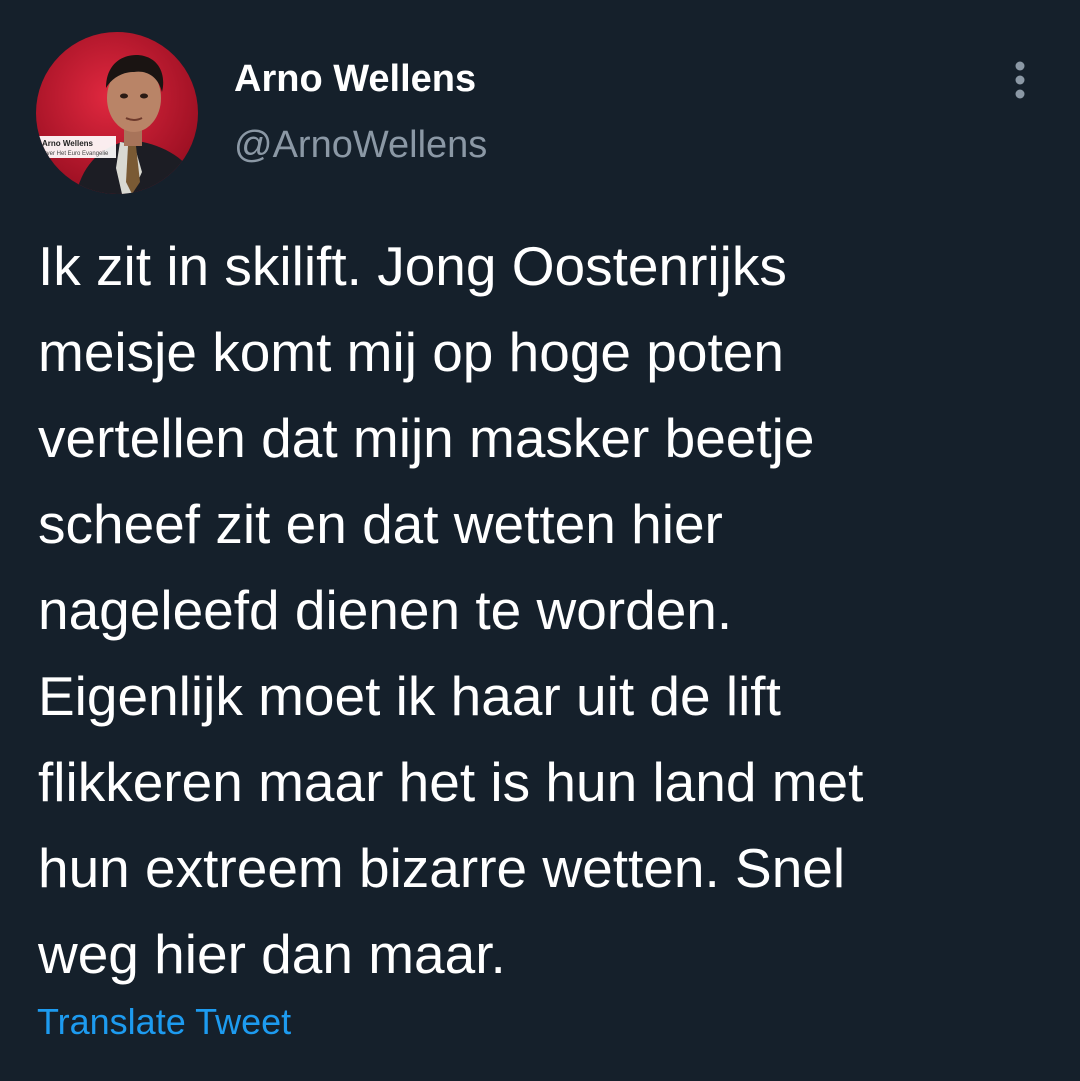  What do you see at coordinates (75, 154) in the screenshot?
I see `avatar-caption-sub: Over Het Euro Evangelie` at bounding box center [75, 154].